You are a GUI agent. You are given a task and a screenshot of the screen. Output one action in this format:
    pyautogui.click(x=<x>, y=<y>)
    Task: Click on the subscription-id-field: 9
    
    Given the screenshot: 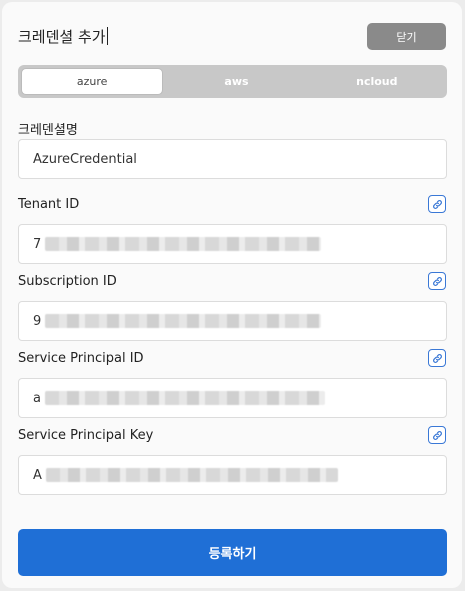 What is the action you would take?
    pyautogui.click(x=232, y=321)
    